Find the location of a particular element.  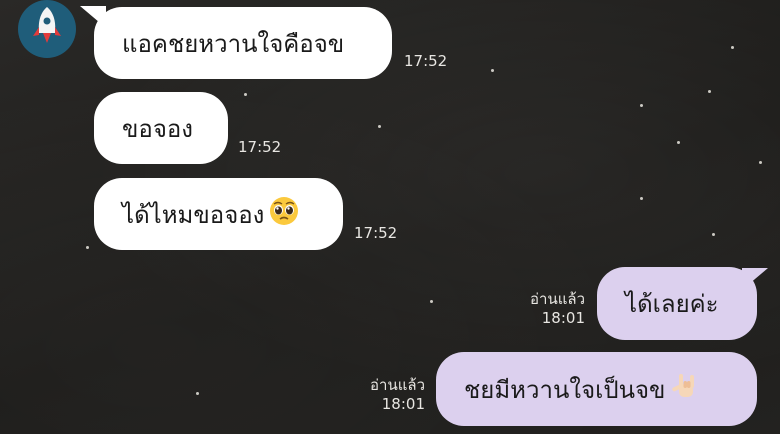

bubble-tail is located at coordinates (755, 279).